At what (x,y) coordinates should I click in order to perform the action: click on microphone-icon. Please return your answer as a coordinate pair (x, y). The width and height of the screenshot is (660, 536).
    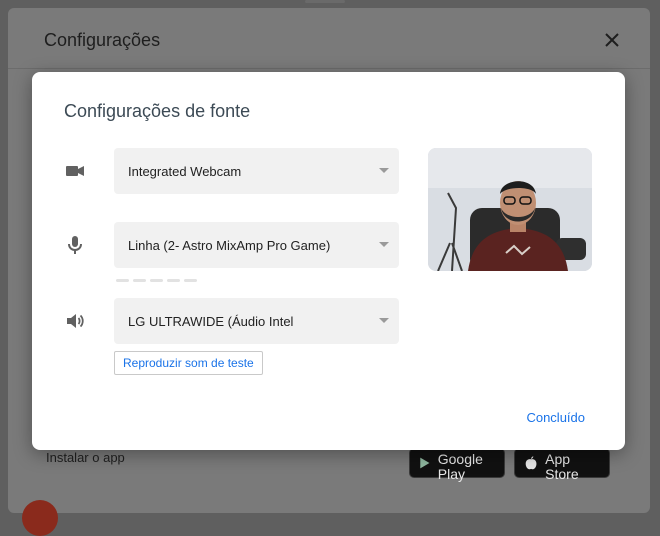
    Looking at the image, I should click on (75, 245).